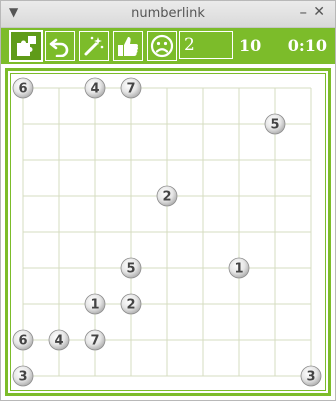 Image resolution: width=336 pixels, height=401 pixels. I want to click on new-puzzle-button, so click(26, 46).